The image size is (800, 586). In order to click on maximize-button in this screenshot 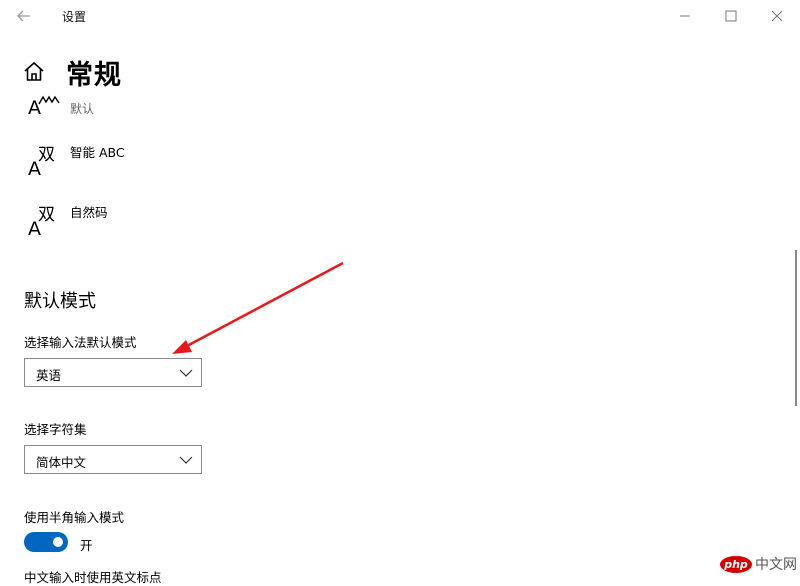, I will do `click(731, 16)`.